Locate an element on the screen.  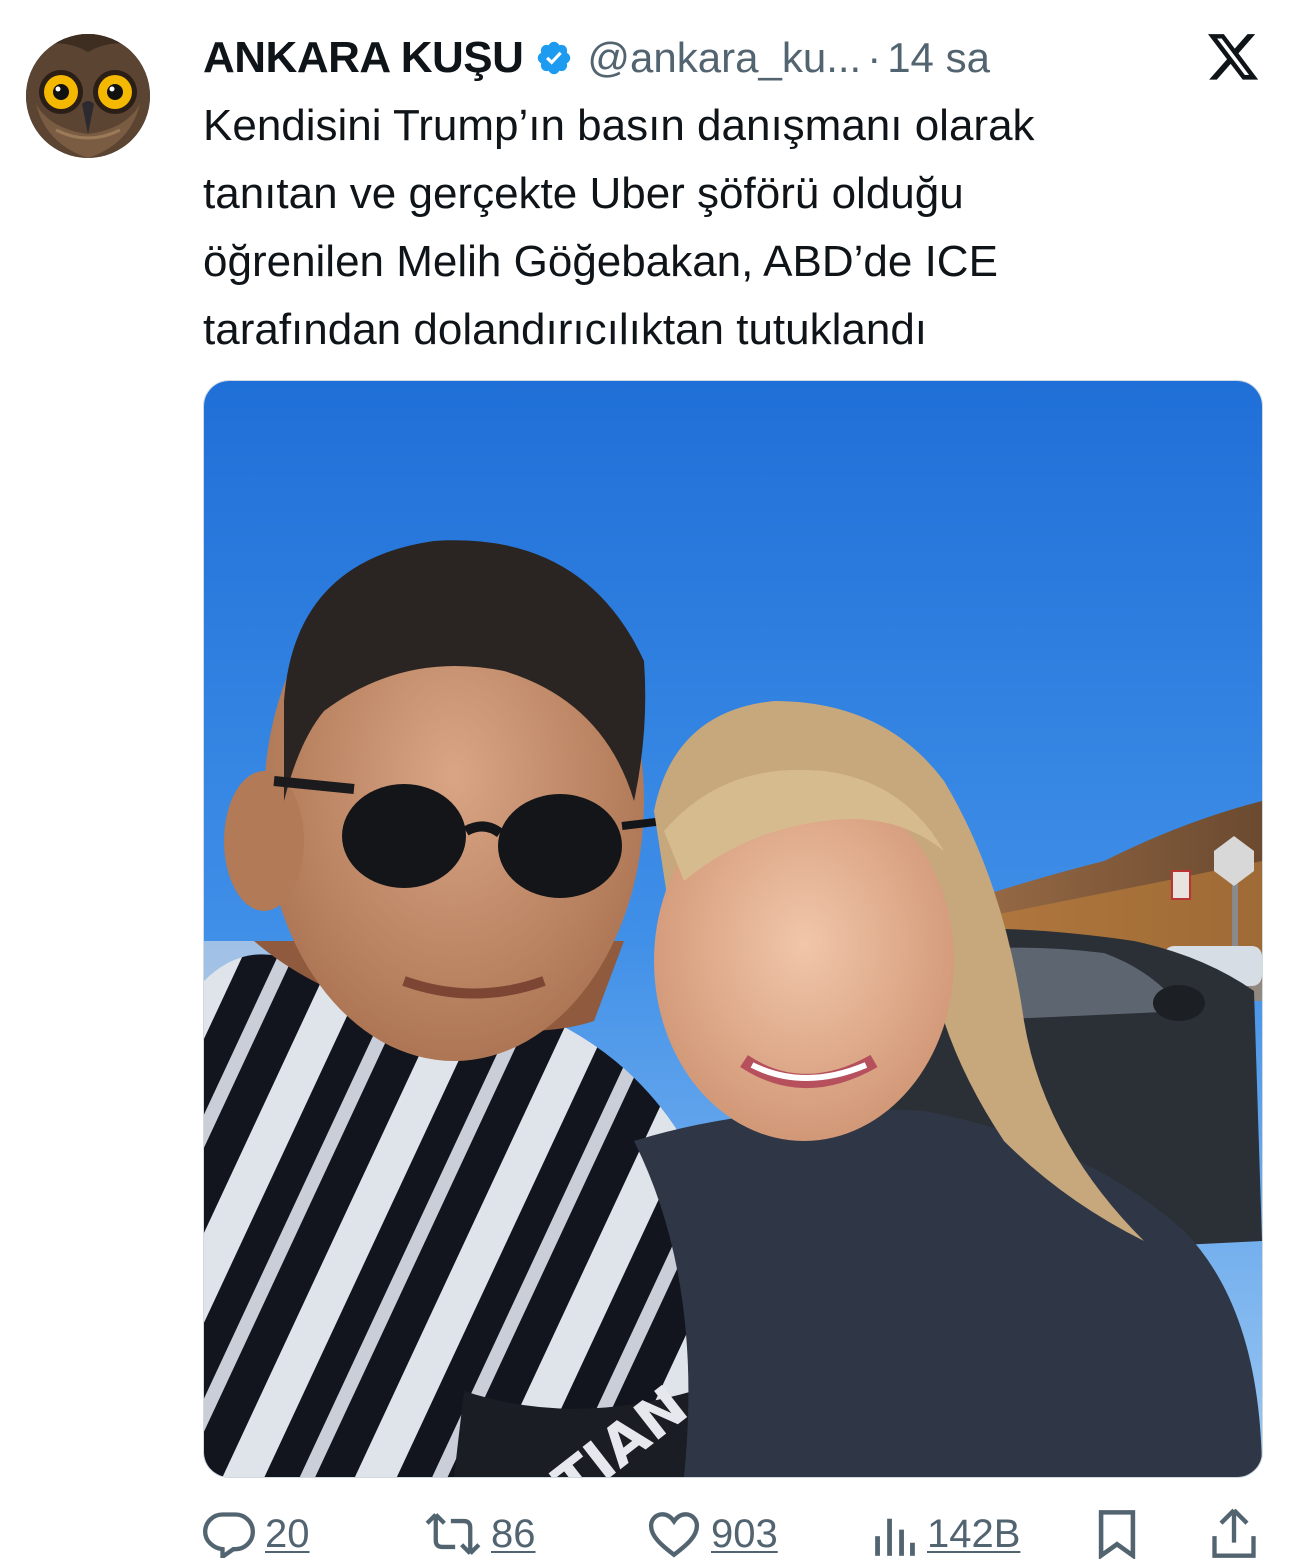
x-logo-icon is located at coordinates (1234, 58).